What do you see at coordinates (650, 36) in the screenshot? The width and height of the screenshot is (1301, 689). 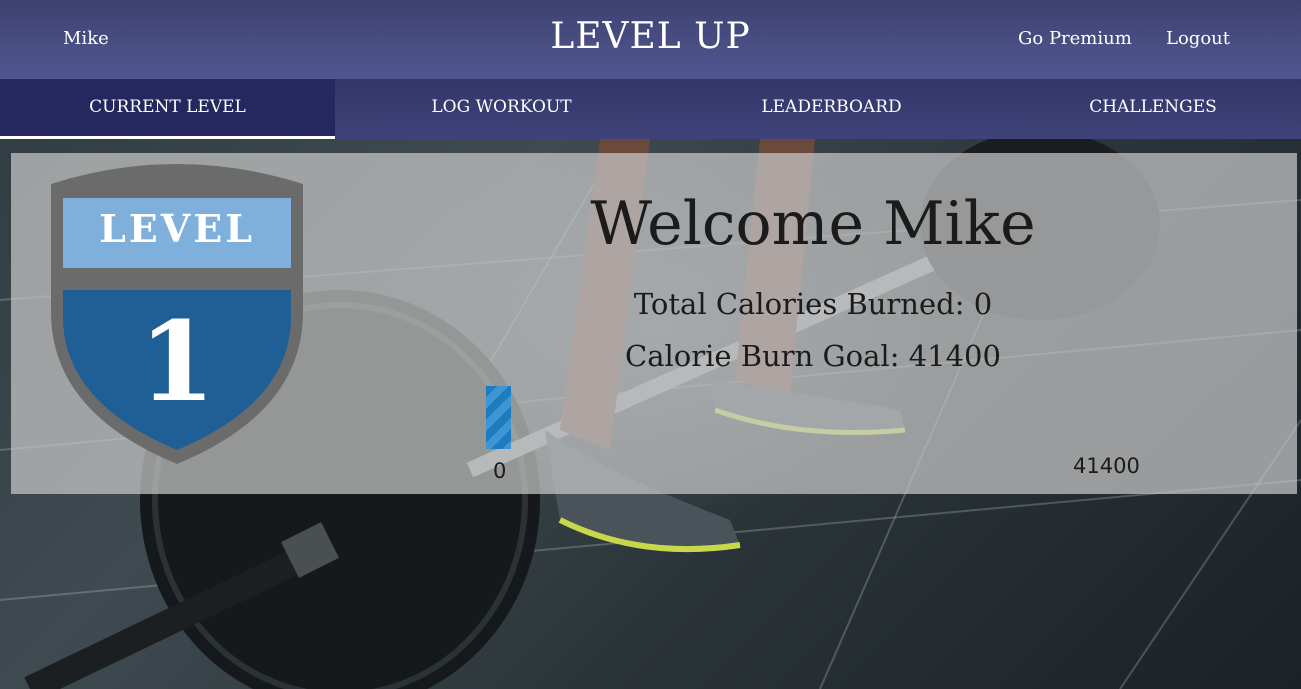 I see `app-title-text: LEVEL UP` at bounding box center [650, 36].